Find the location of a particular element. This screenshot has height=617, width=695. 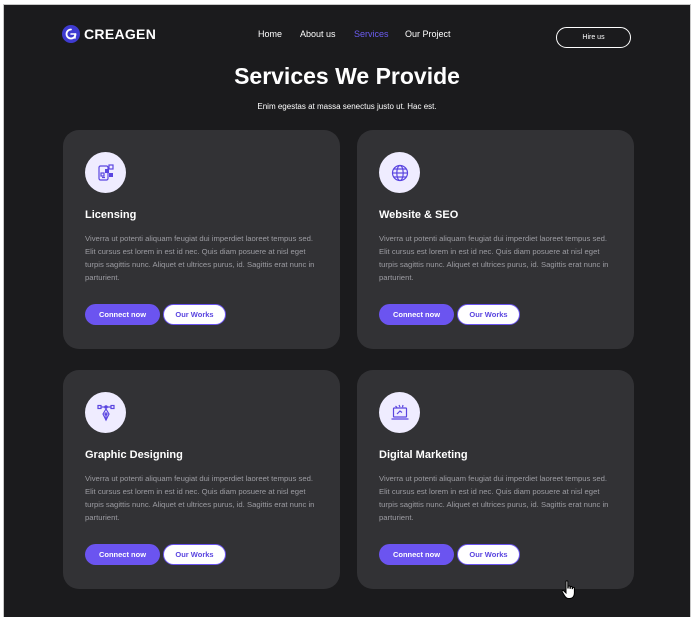

hand-pointer-cursor-icon is located at coordinates (569, 592).